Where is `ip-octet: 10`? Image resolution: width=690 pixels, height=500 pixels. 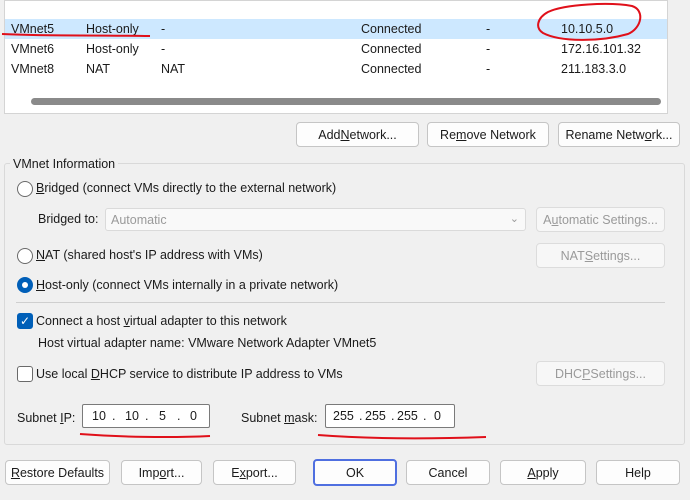 ip-octet: 10 is located at coordinates (99, 416).